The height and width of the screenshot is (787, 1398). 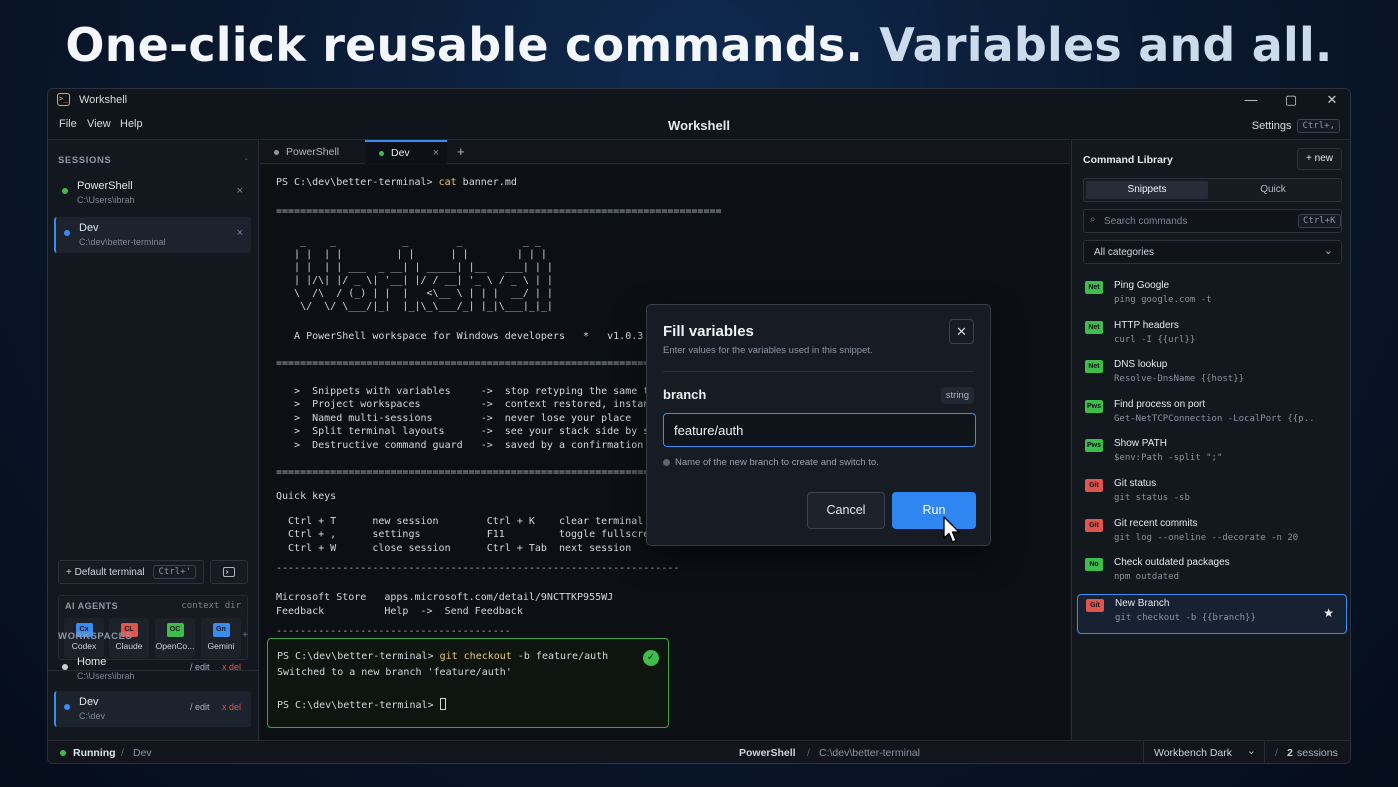 What do you see at coordinates (399, 611) in the screenshot?
I see `feedback-line: Feedback Help -> Send Feedback` at bounding box center [399, 611].